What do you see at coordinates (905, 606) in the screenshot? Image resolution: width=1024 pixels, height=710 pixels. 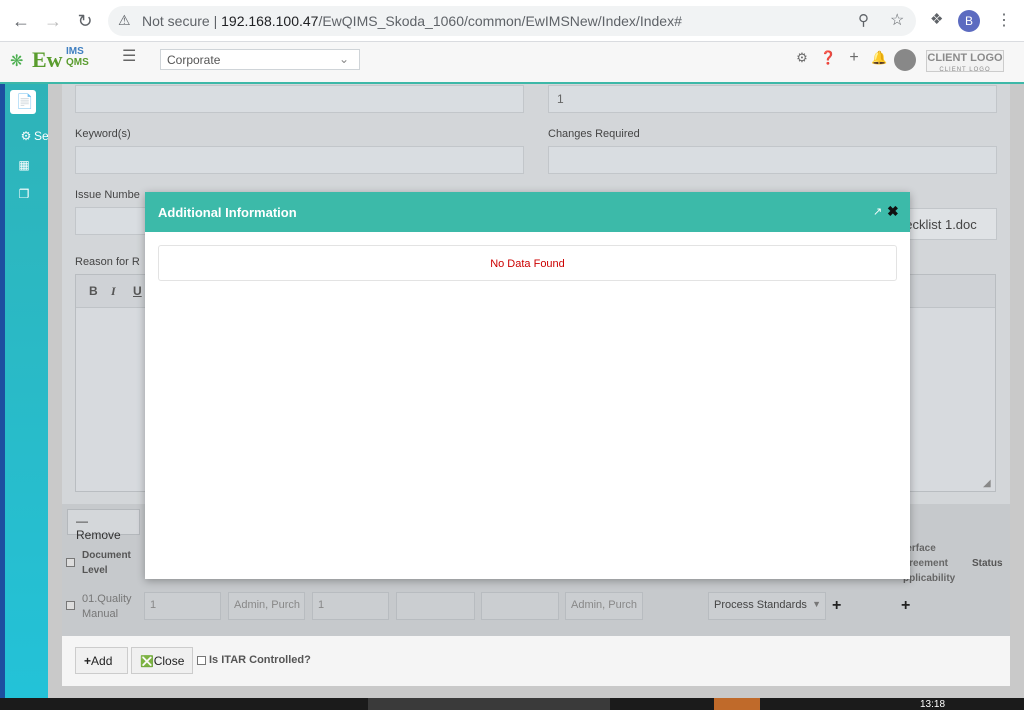 I see `add-interface-plus-icon: +` at bounding box center [905, 606].